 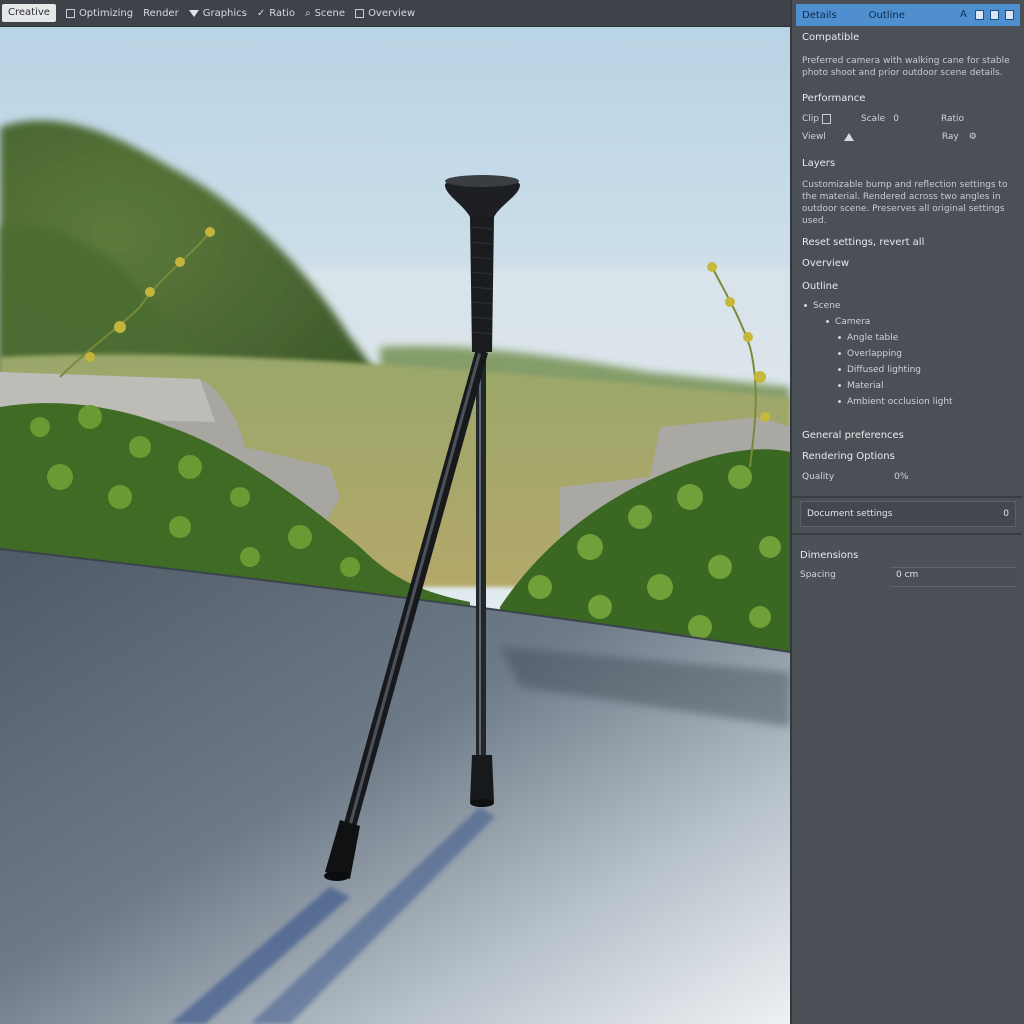 I want to click on param-label: Clip, so click(x=810, y=119).